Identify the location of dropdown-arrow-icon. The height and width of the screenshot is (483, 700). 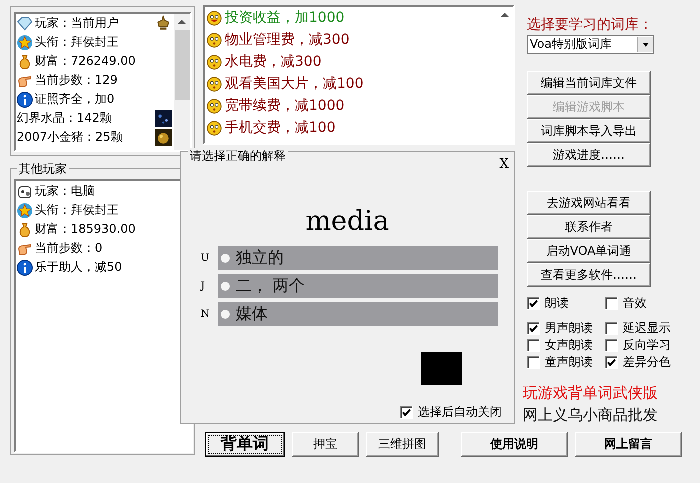
(645, 44).